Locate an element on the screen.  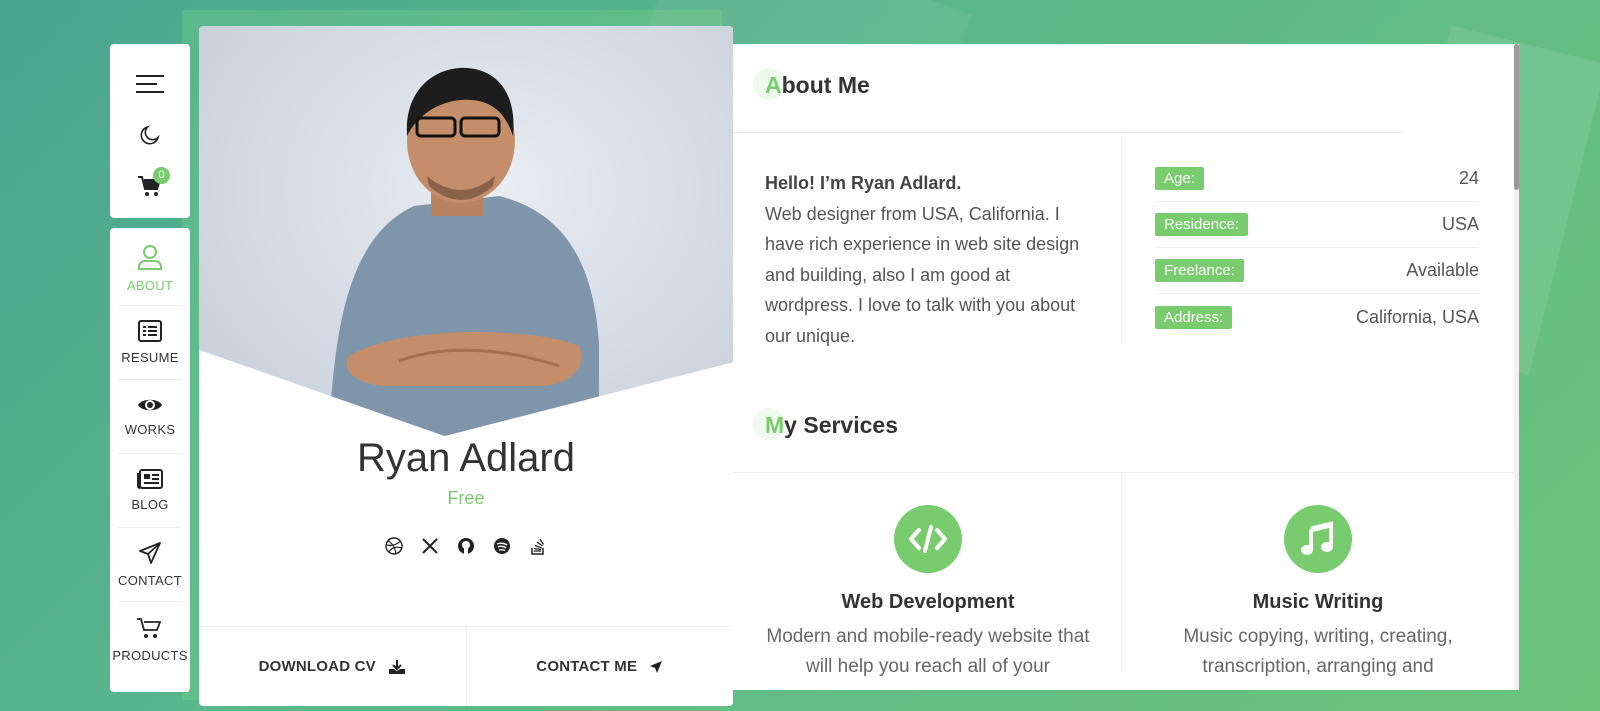
nav-item-works: WORKS is located at coordinates (150, 417).